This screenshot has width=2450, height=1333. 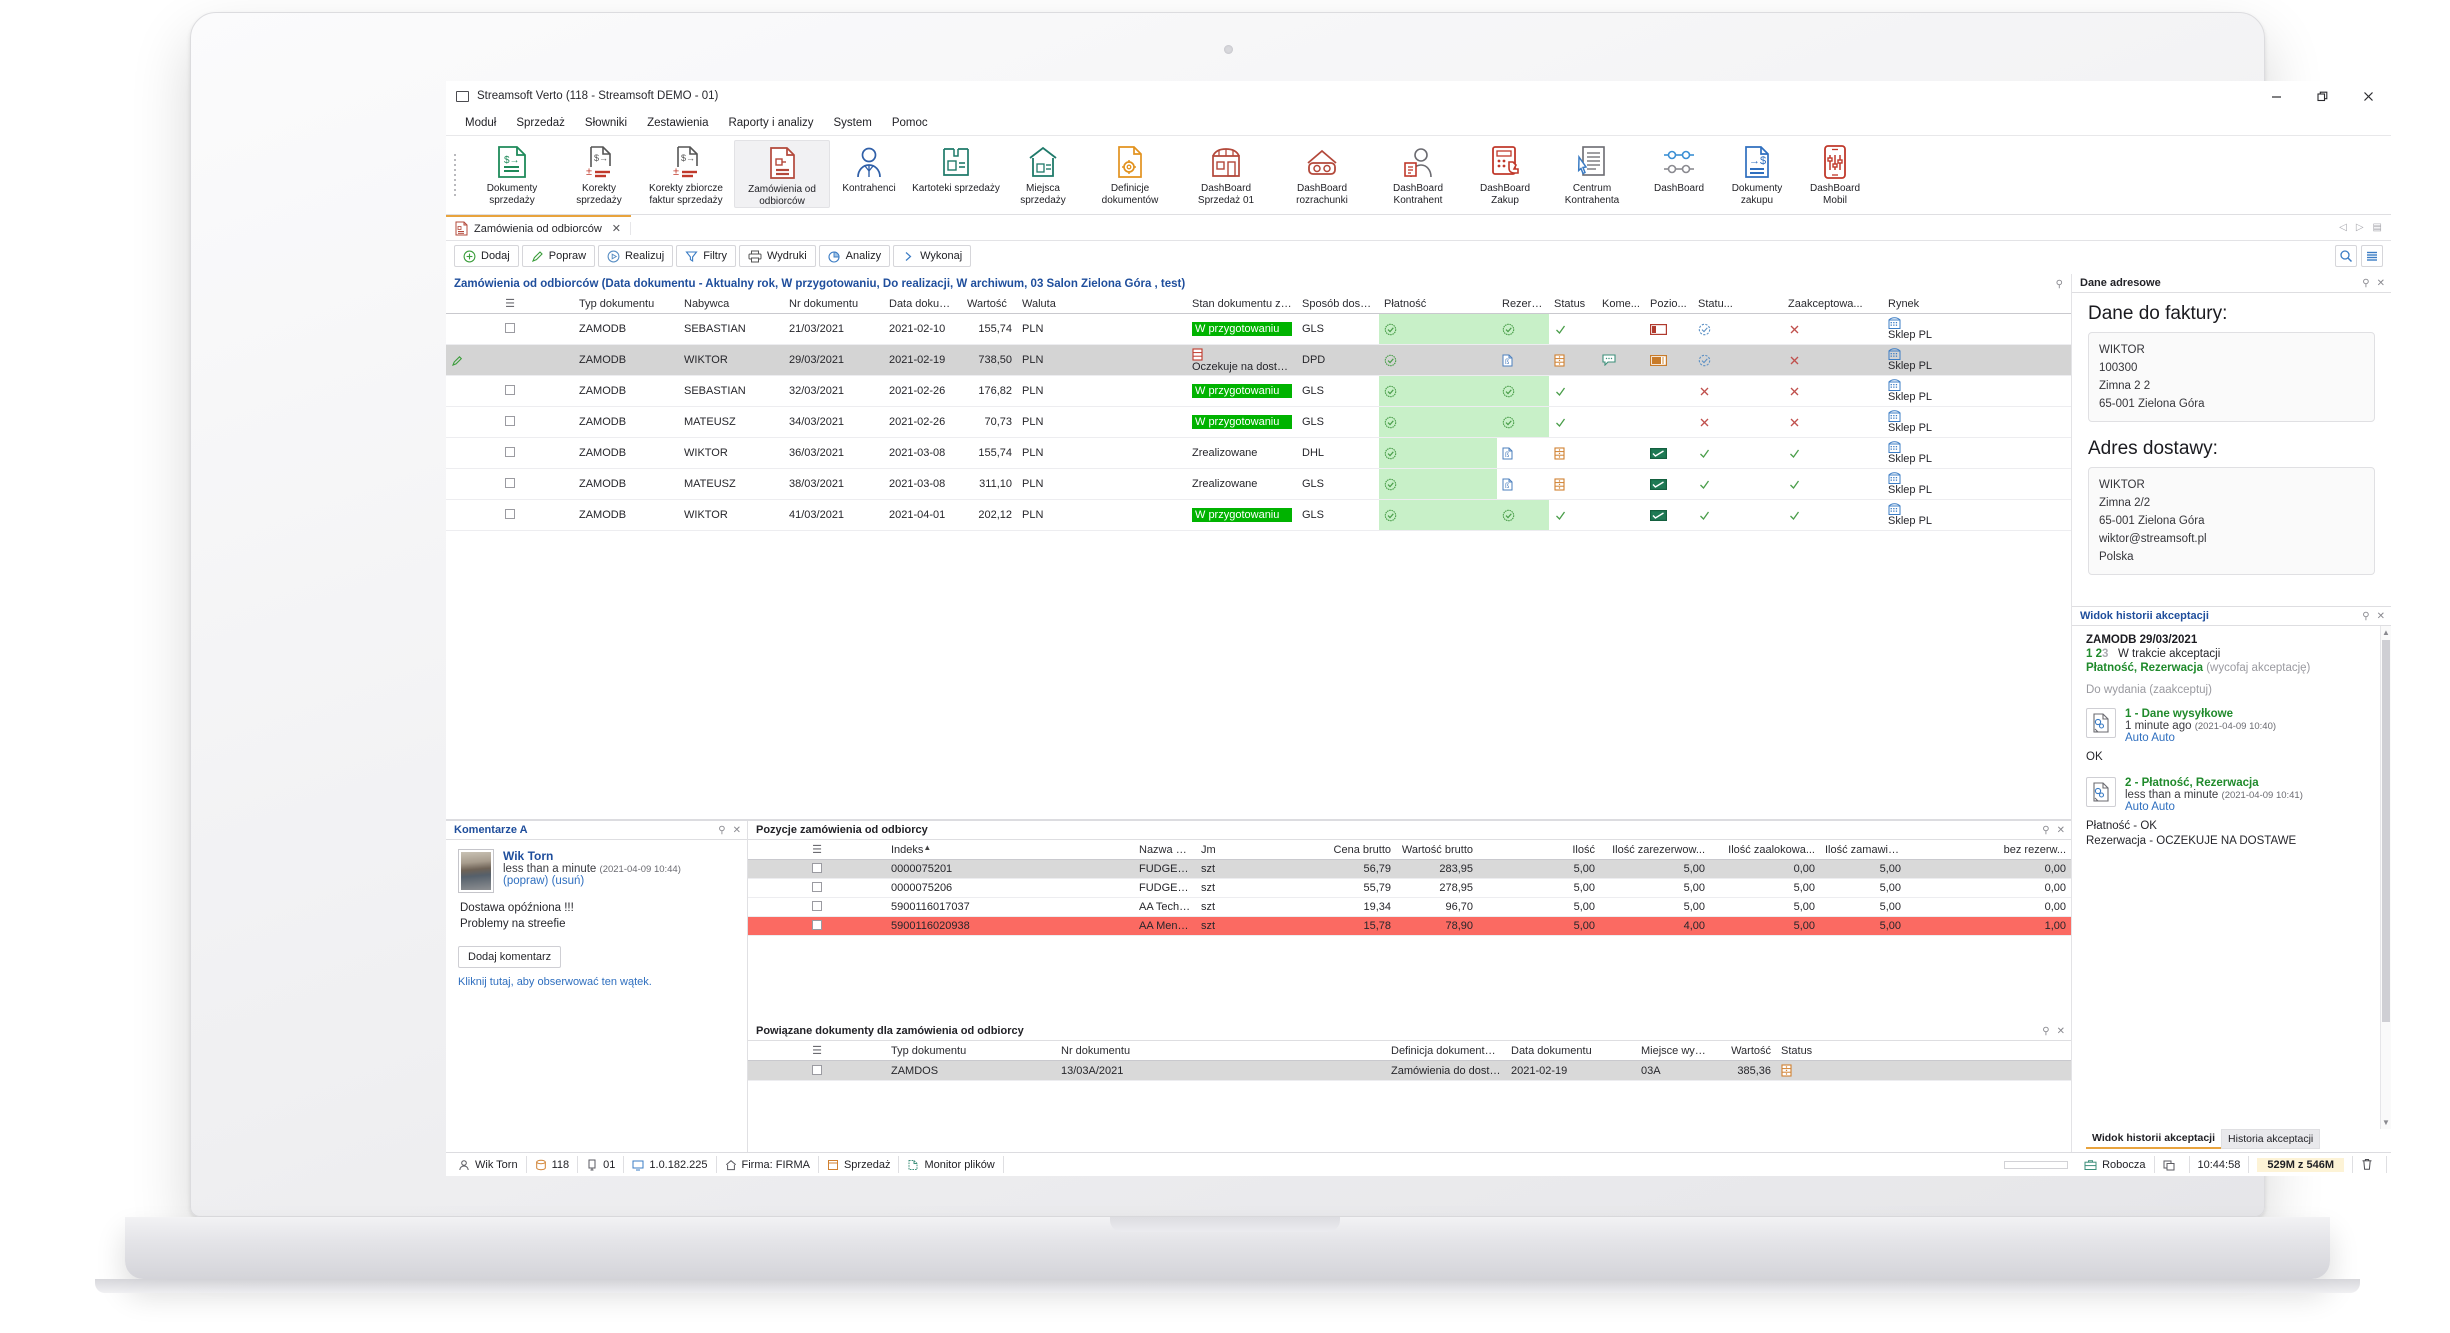 What do you see at coordinates (1343, 850) in the screenshot?
I see `items-column-3: Cena brutto` at bounding box center [1343, 850].